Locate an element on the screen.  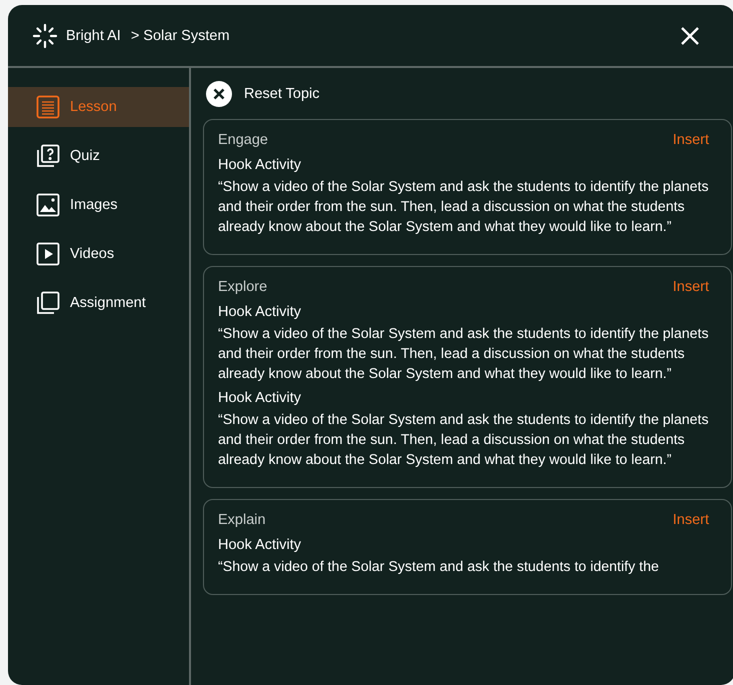
close-icon is located at coordinates (690, 35).